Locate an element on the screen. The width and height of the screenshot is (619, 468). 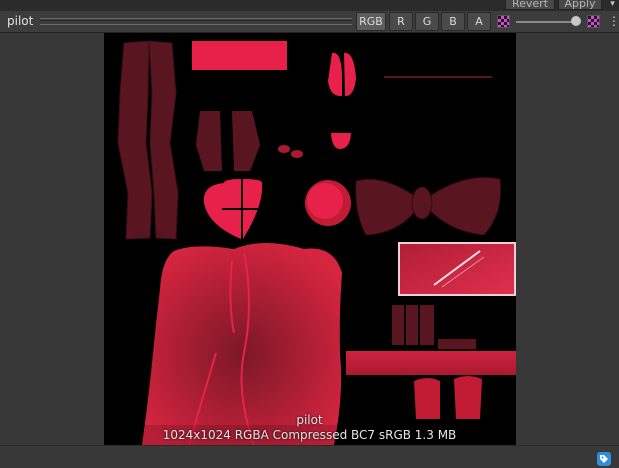
uv-thin-line is located at coordinates (438, 77).